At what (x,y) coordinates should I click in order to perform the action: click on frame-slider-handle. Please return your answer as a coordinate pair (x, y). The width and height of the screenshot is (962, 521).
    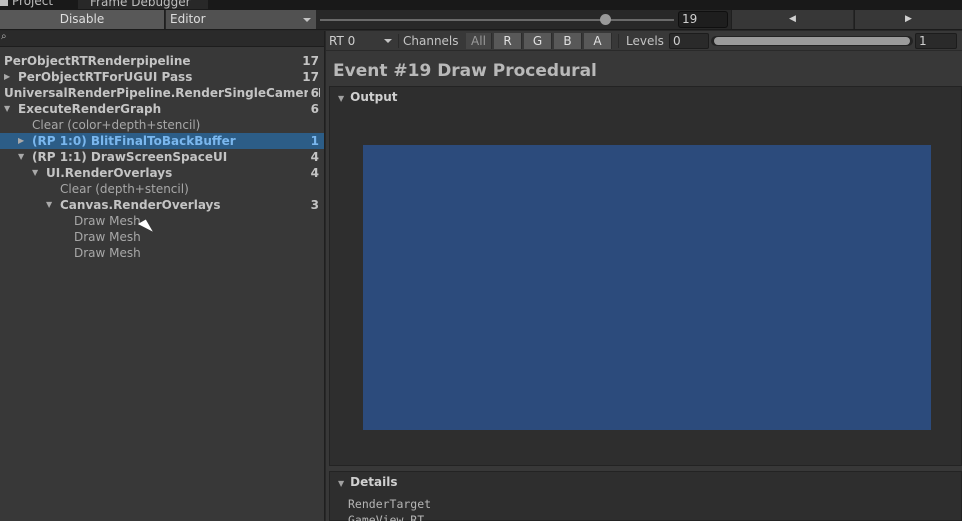
    Looking at the image, I should click on (605, 19).